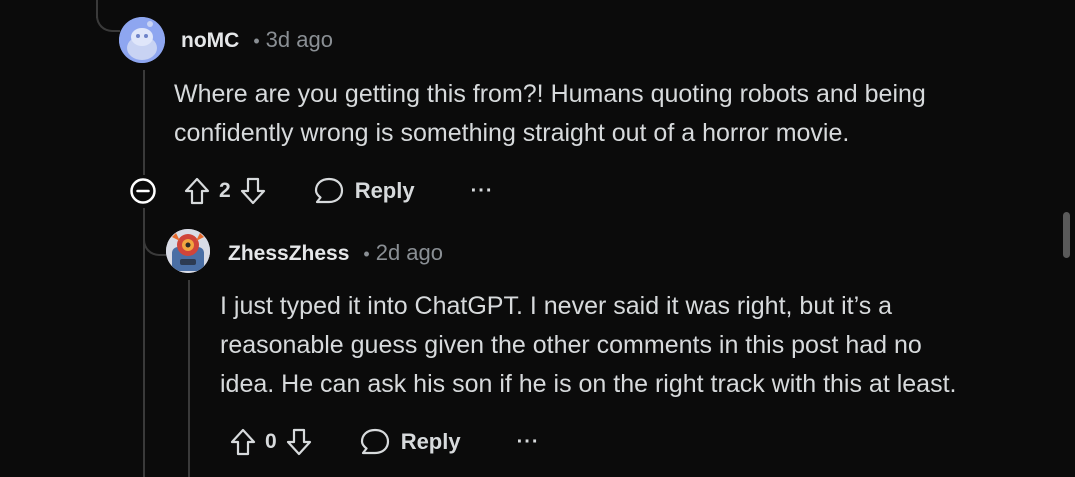 Image resolution: width=1075 pixels, height=477 pixels. Describe the element at coordinates (155, 232) in the screenshot. I see `reply-thread-curve` at that location.